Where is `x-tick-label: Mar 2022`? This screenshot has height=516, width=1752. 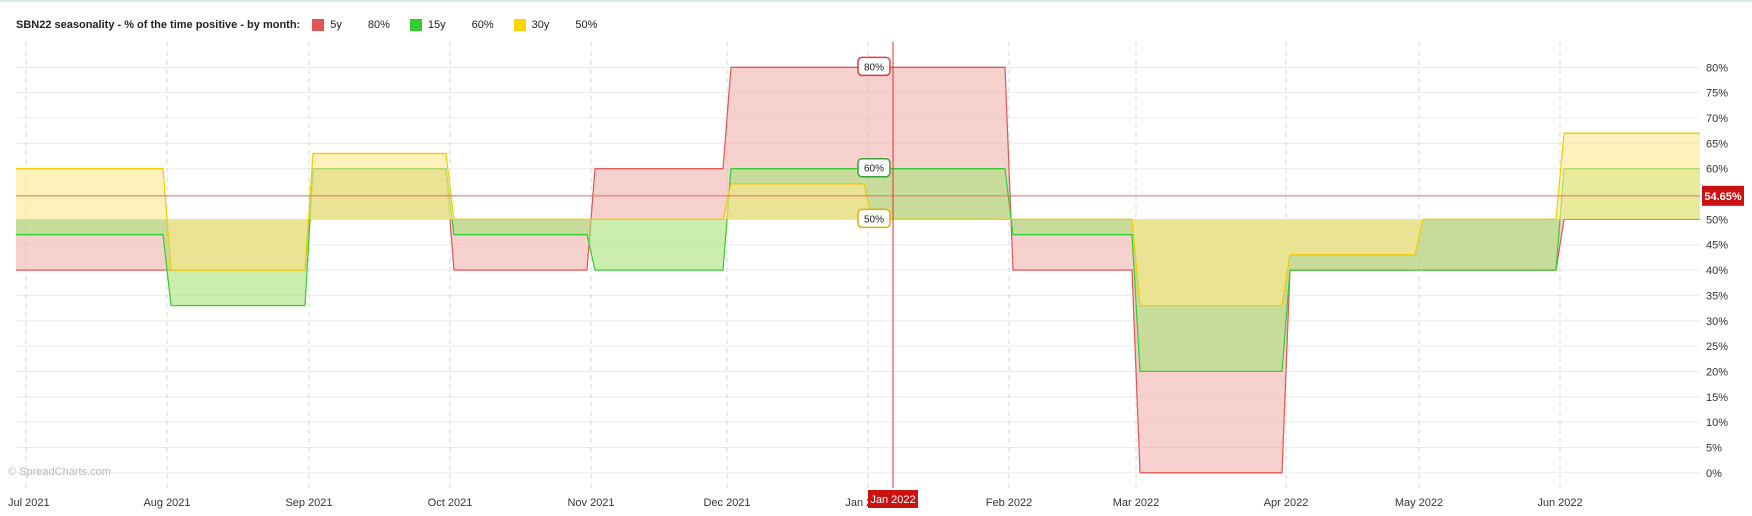 x-tick-label: Mar 2022 is located at coordinates (1136, 503).